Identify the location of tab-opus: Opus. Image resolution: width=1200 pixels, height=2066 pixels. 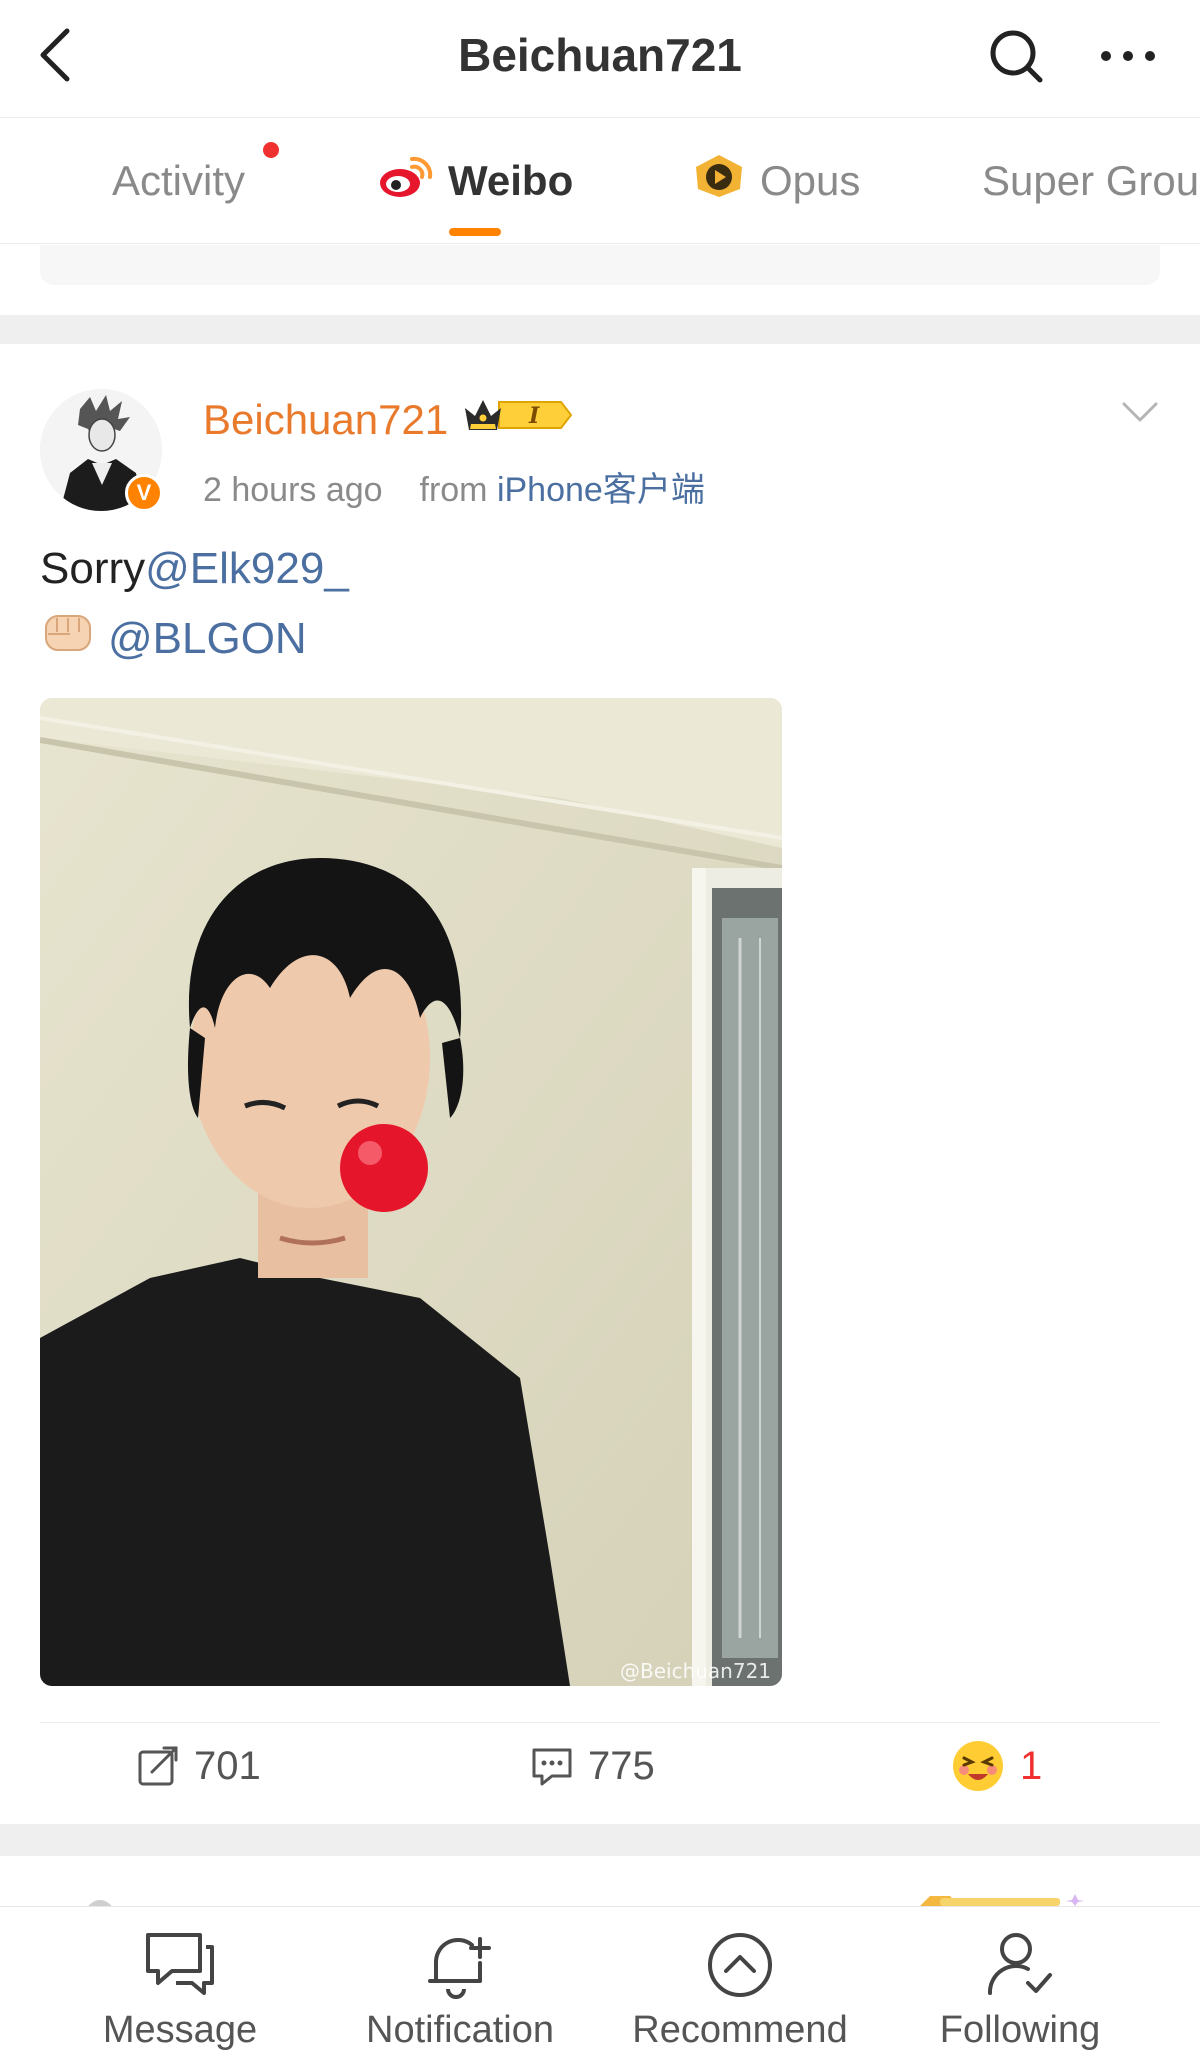
(776, 180).